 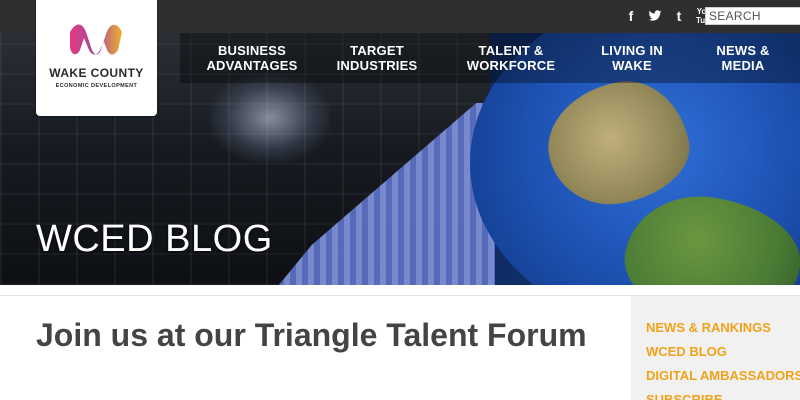 What do you see at coordinates (655, 16) in the screenshot?
I see `twitter-icon` at bounding box center [655, 16].